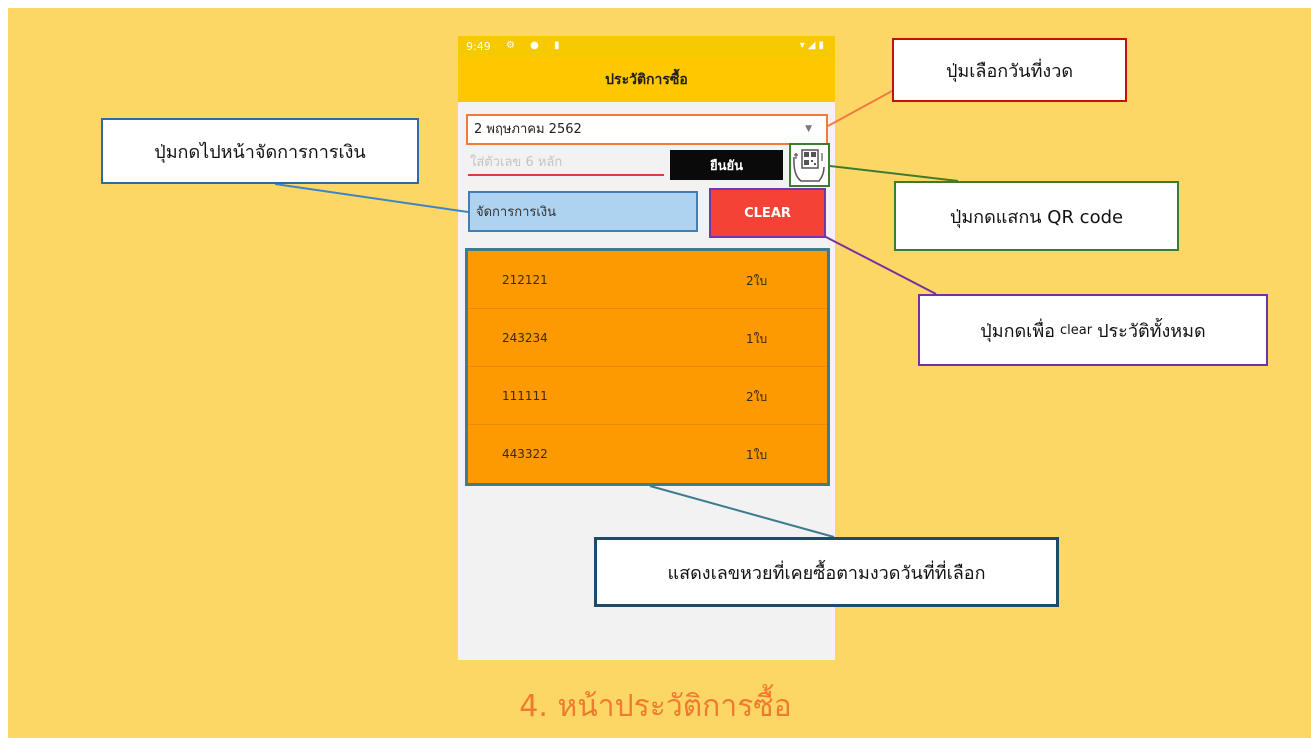  What do you see at coordinates (894, 173) in the screenshot?
I see `connector-qr` at bounding box center [894, 173].